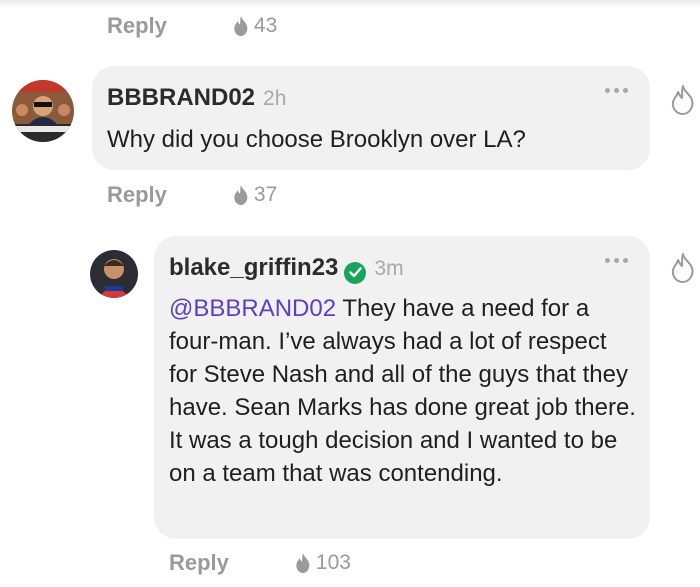  I want to click on comment-header: BBBRAND02 2h, so click(196, 98).